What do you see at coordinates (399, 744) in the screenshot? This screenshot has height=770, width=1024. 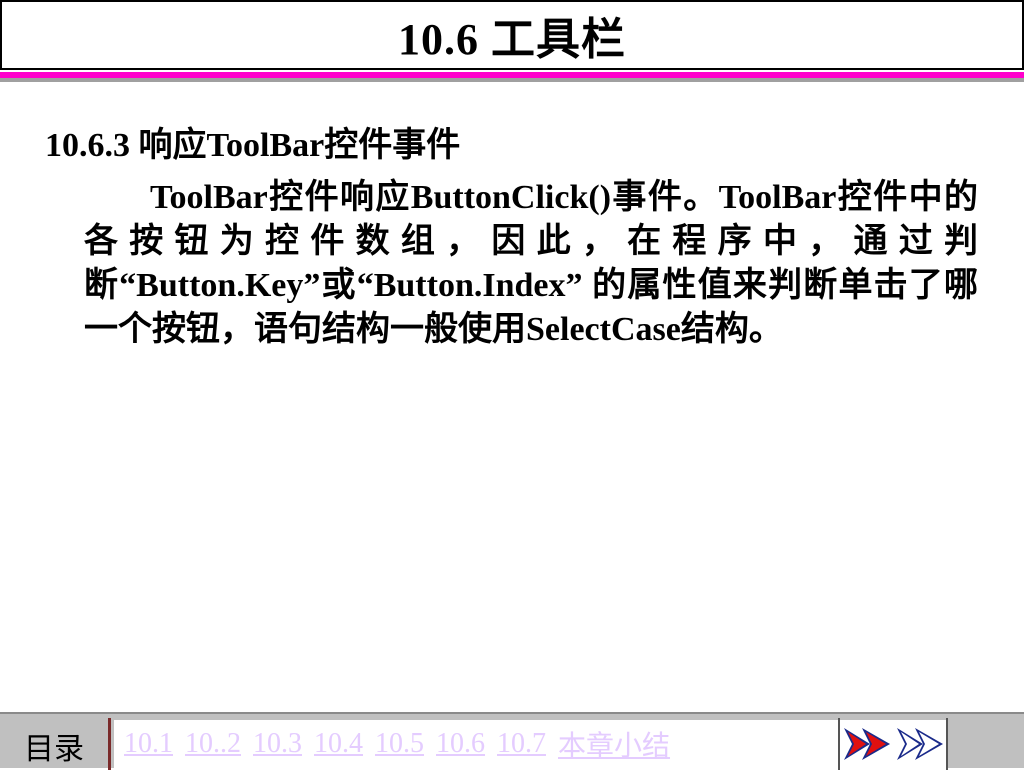 I see `link-10-5: 10.5` at bounding box center [399, 744].